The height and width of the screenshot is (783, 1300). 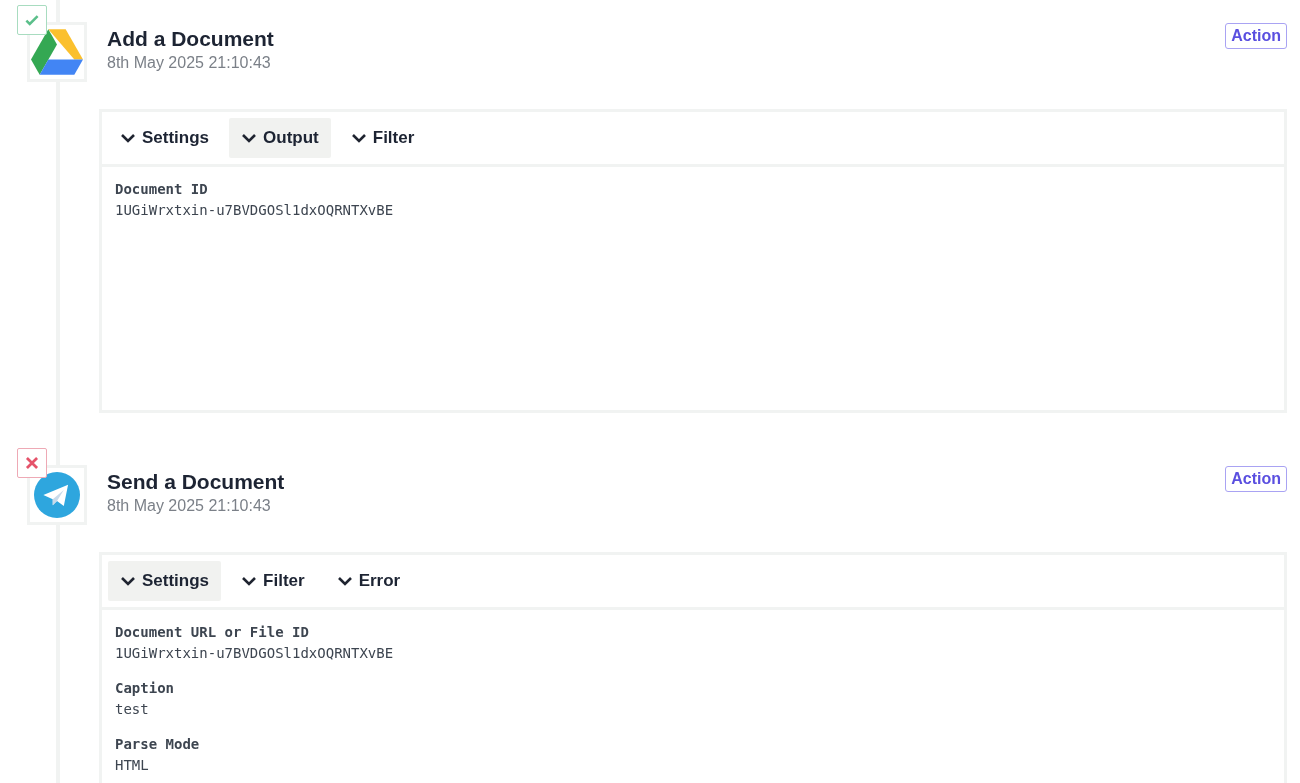 What do you see at coordinates (132, 709) in the screenshot?
I see `field-value: test` at bounding box center [132, 709].